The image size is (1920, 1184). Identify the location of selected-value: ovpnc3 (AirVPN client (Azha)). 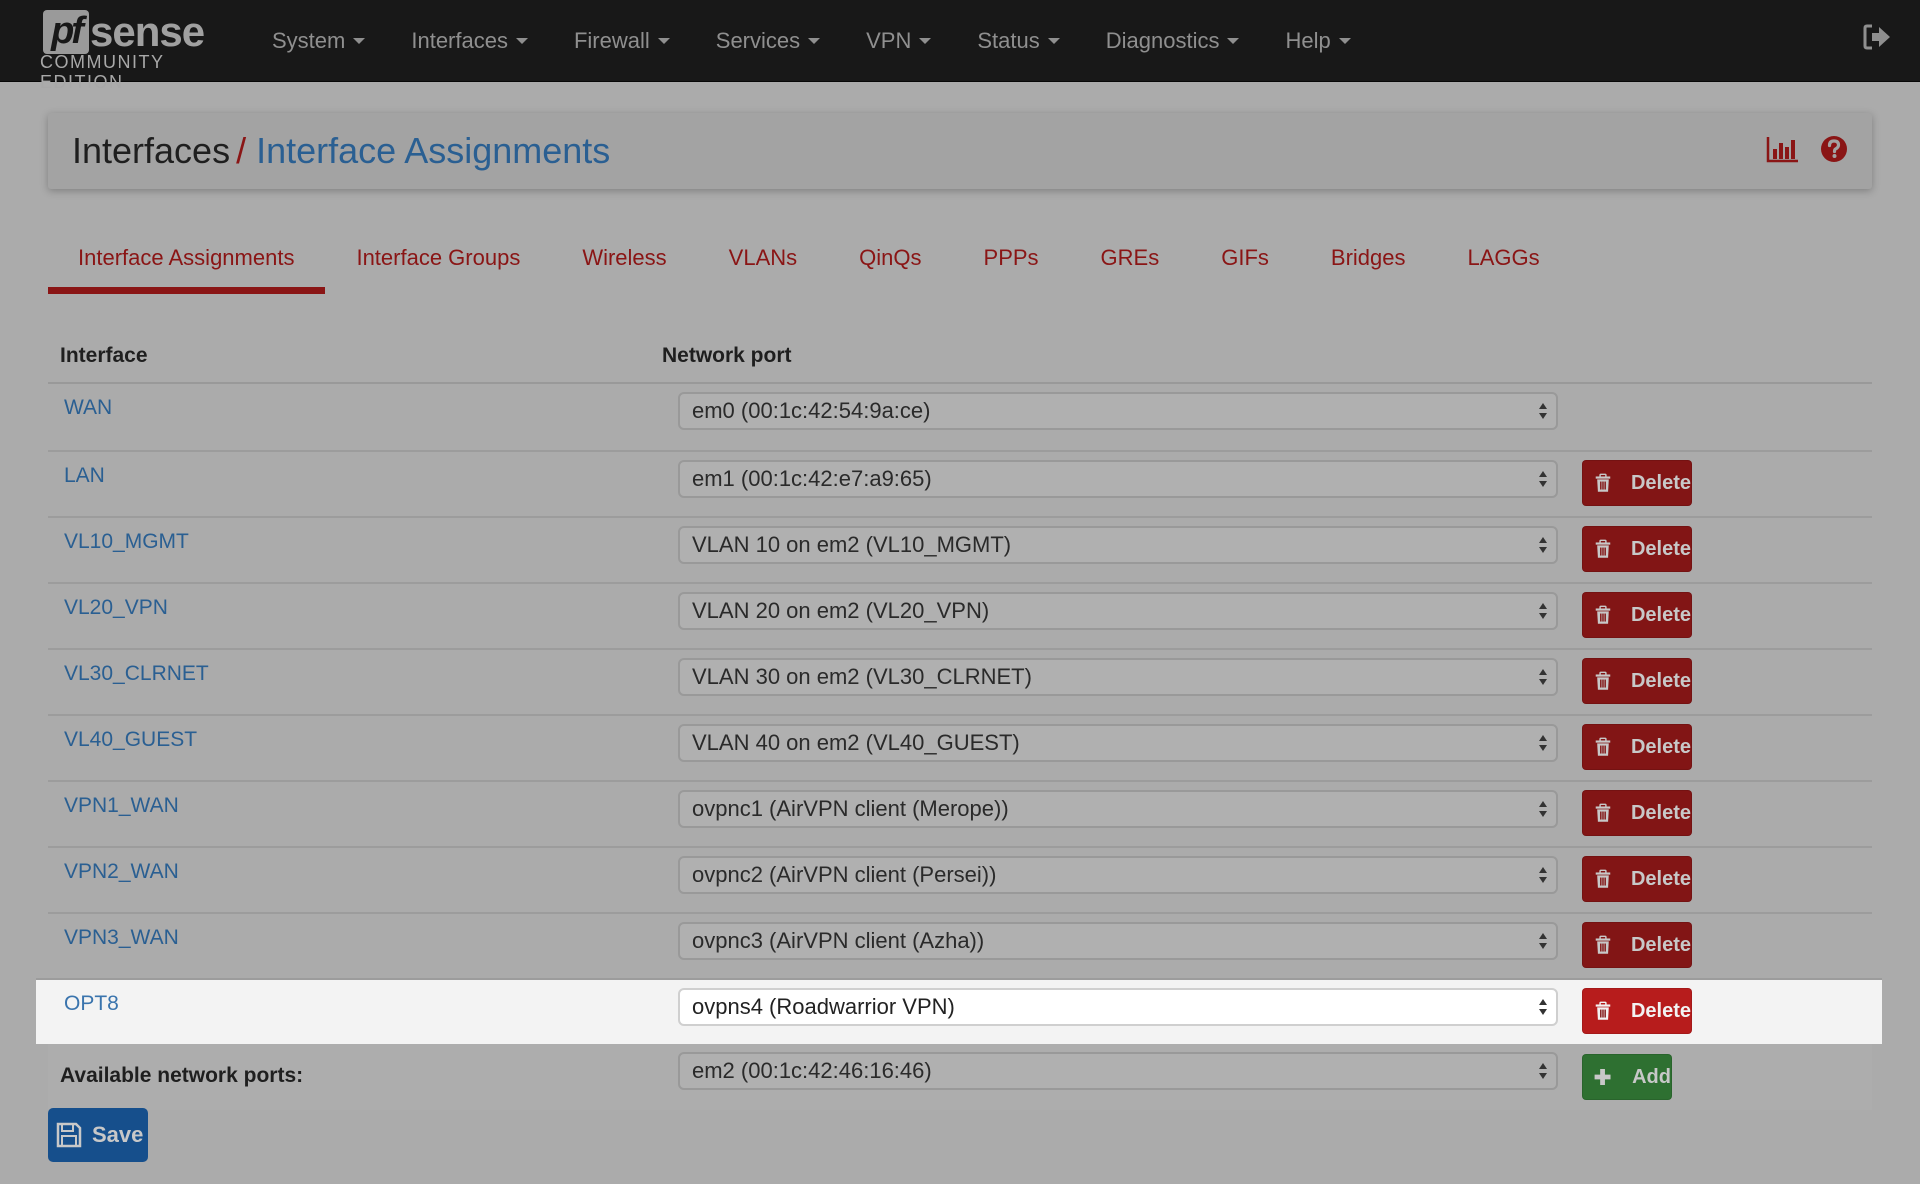
(838, 940).